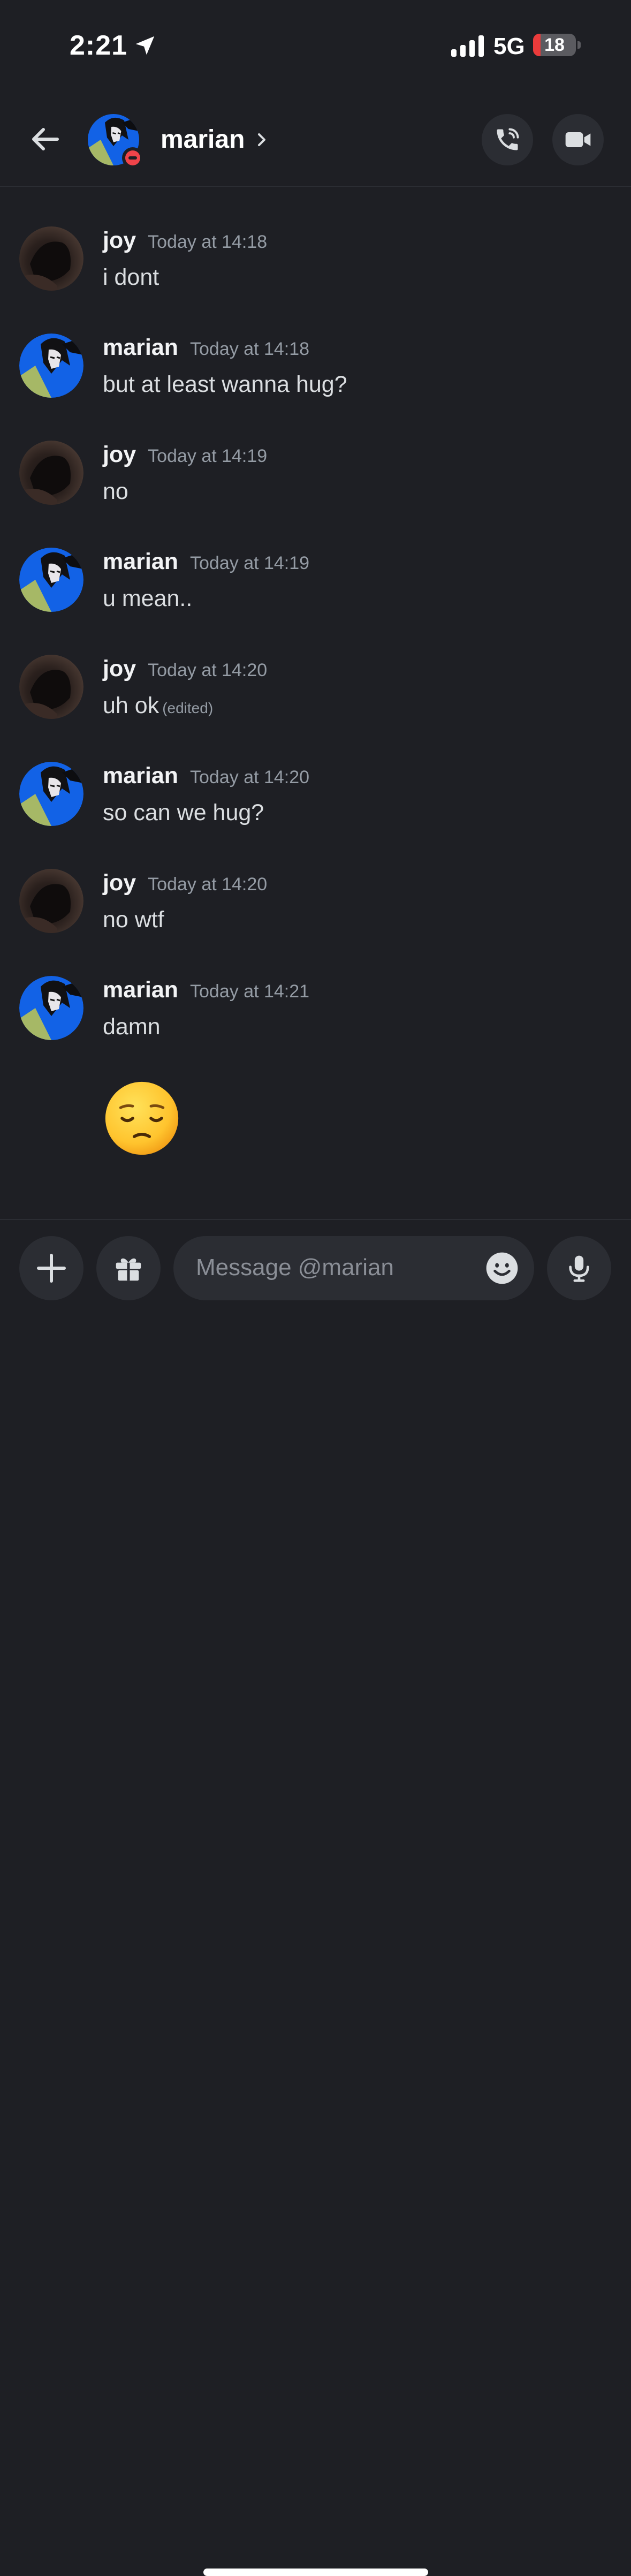 The width and height of the screenshot is (631, 2576). What do you see at coordinates (579, 45) in the screenshot?
I see `battery-tip` at bounding box center [579, 45].